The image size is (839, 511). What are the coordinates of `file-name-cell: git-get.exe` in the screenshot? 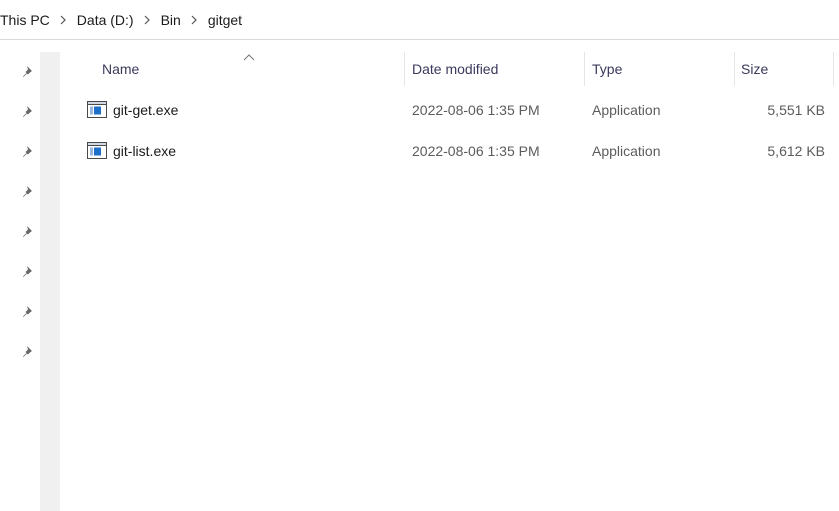 It's located at (132, 110).